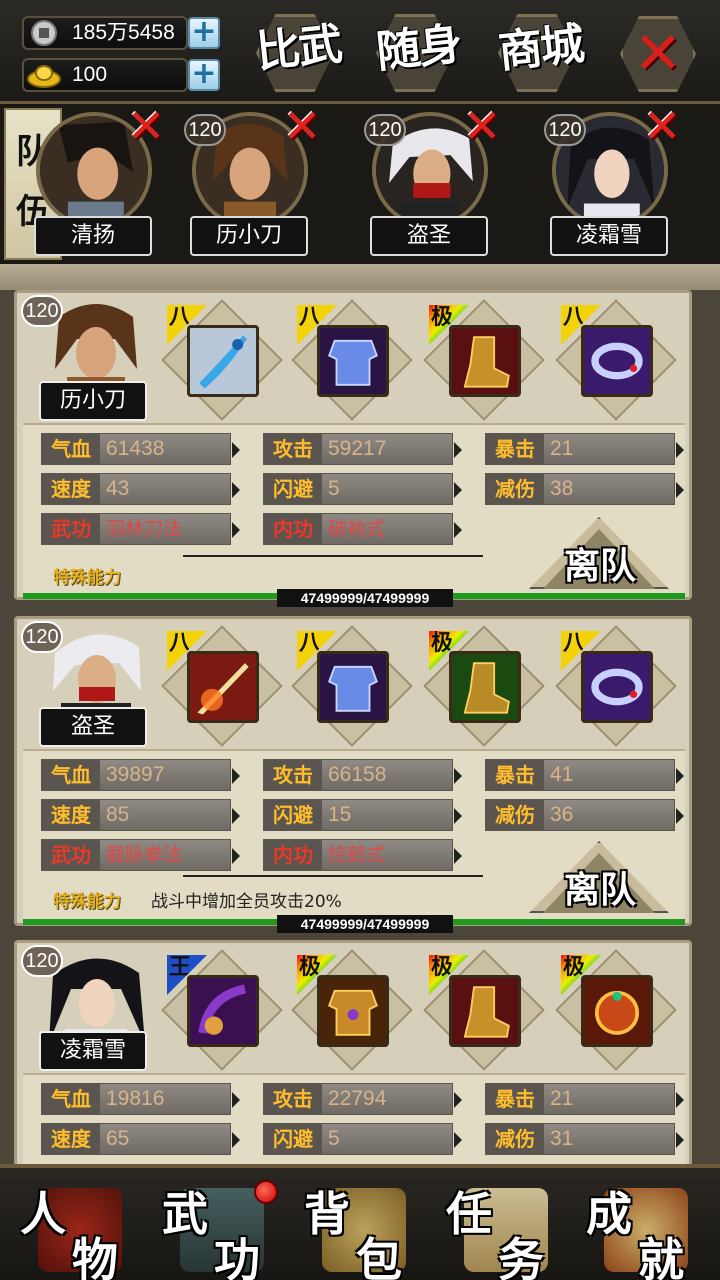  I want to click on armor-icon, so click(353, 687).